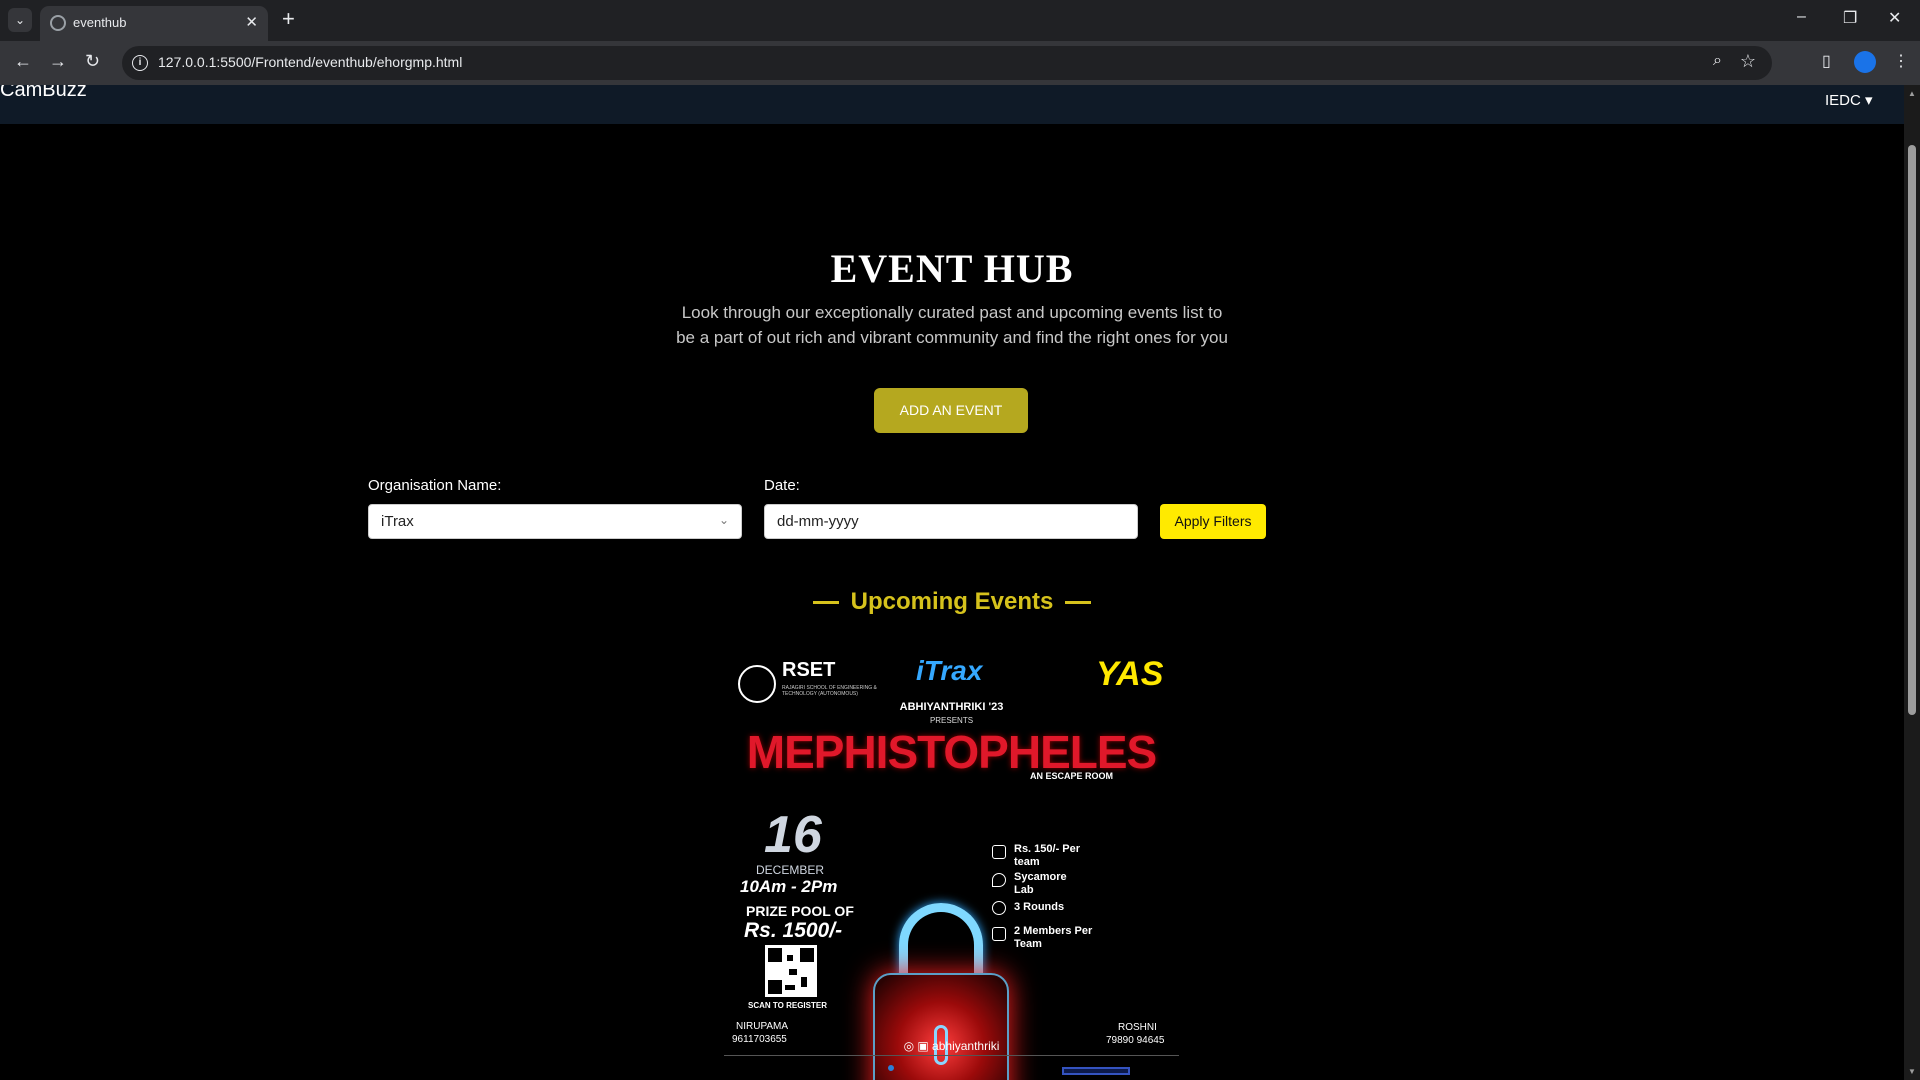 The image size is (1920, 1080). What do you see at coordinates (1826, 61) in the screenshot?
I see `side-panel-icon: ▯` at bounding box center [1826, 61].